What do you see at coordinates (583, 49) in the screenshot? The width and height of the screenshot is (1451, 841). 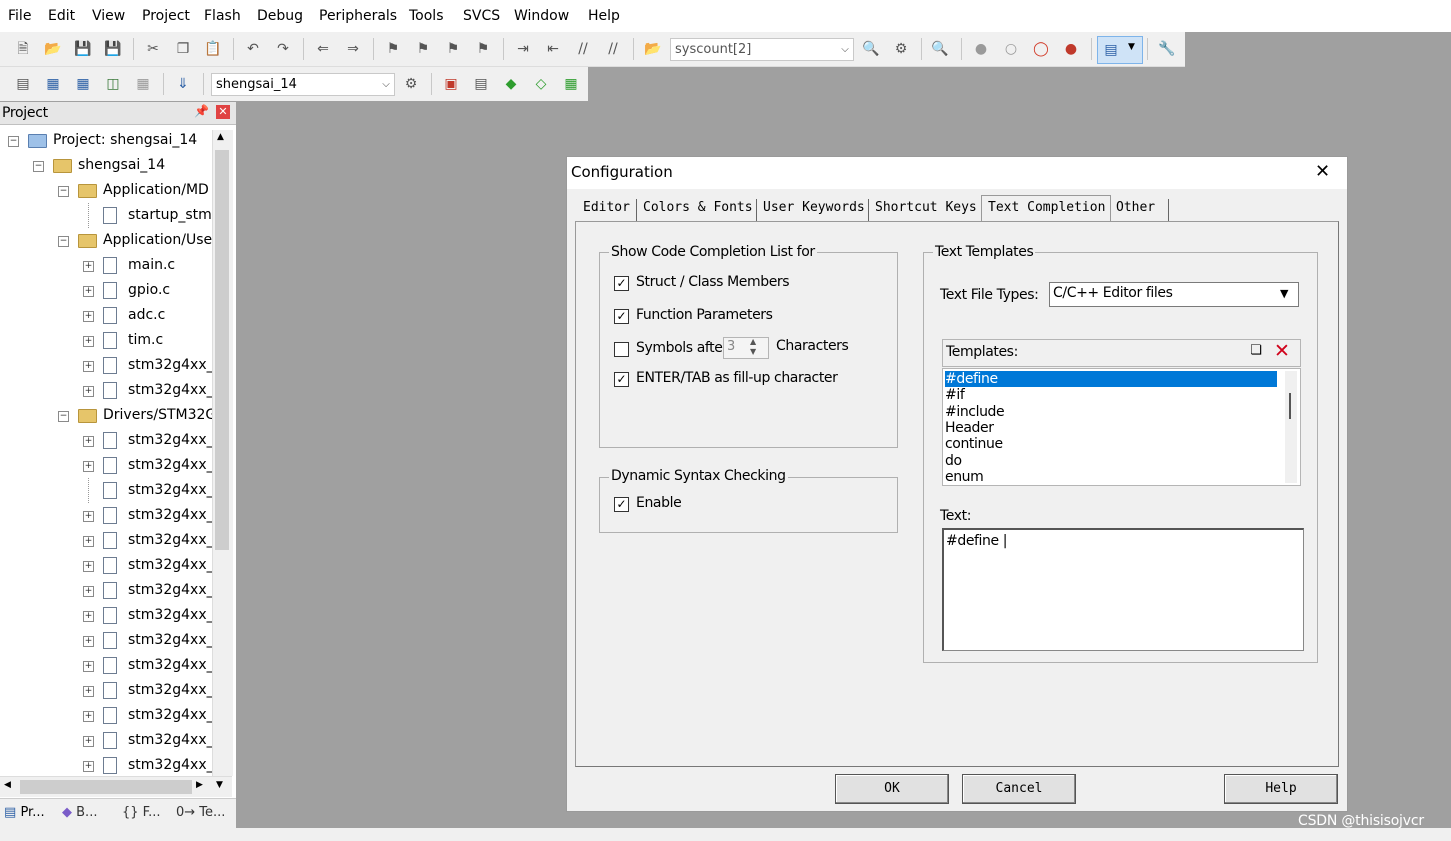 I see `comment-icon: //` at bounding box center [583, 49].